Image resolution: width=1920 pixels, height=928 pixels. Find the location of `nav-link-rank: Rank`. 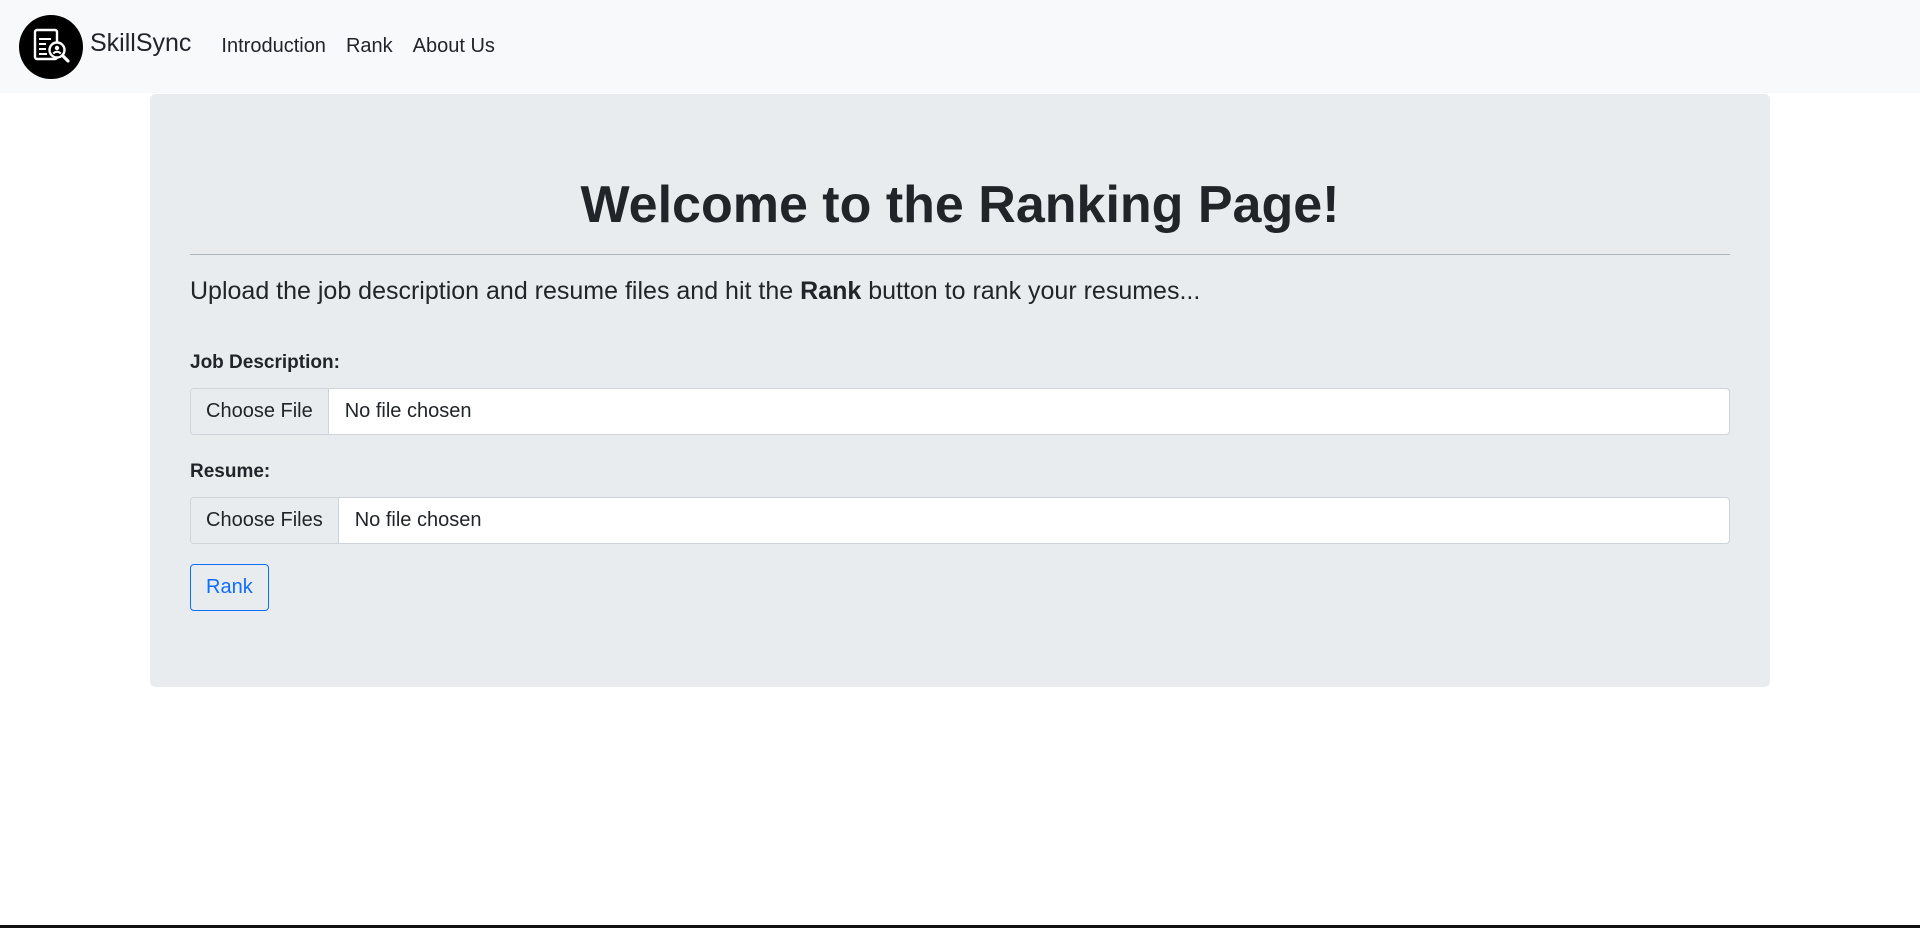

nav-link-rank: Rank is located at coordinates (369, 46).